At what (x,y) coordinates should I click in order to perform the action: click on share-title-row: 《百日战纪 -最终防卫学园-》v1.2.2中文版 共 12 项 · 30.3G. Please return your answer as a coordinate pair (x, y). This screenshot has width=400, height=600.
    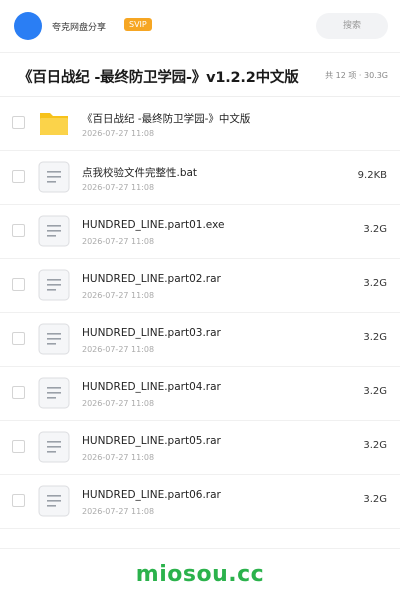
    Looking at the image, I should click on (200, 75).